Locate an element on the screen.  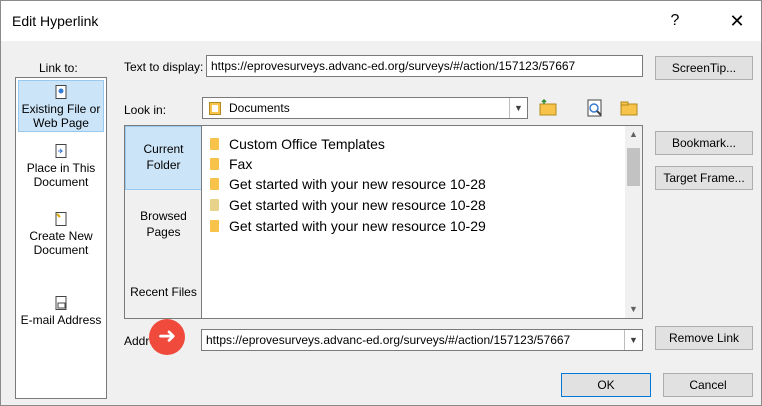
documents-folder-icon is located at coordinates (215, 108).